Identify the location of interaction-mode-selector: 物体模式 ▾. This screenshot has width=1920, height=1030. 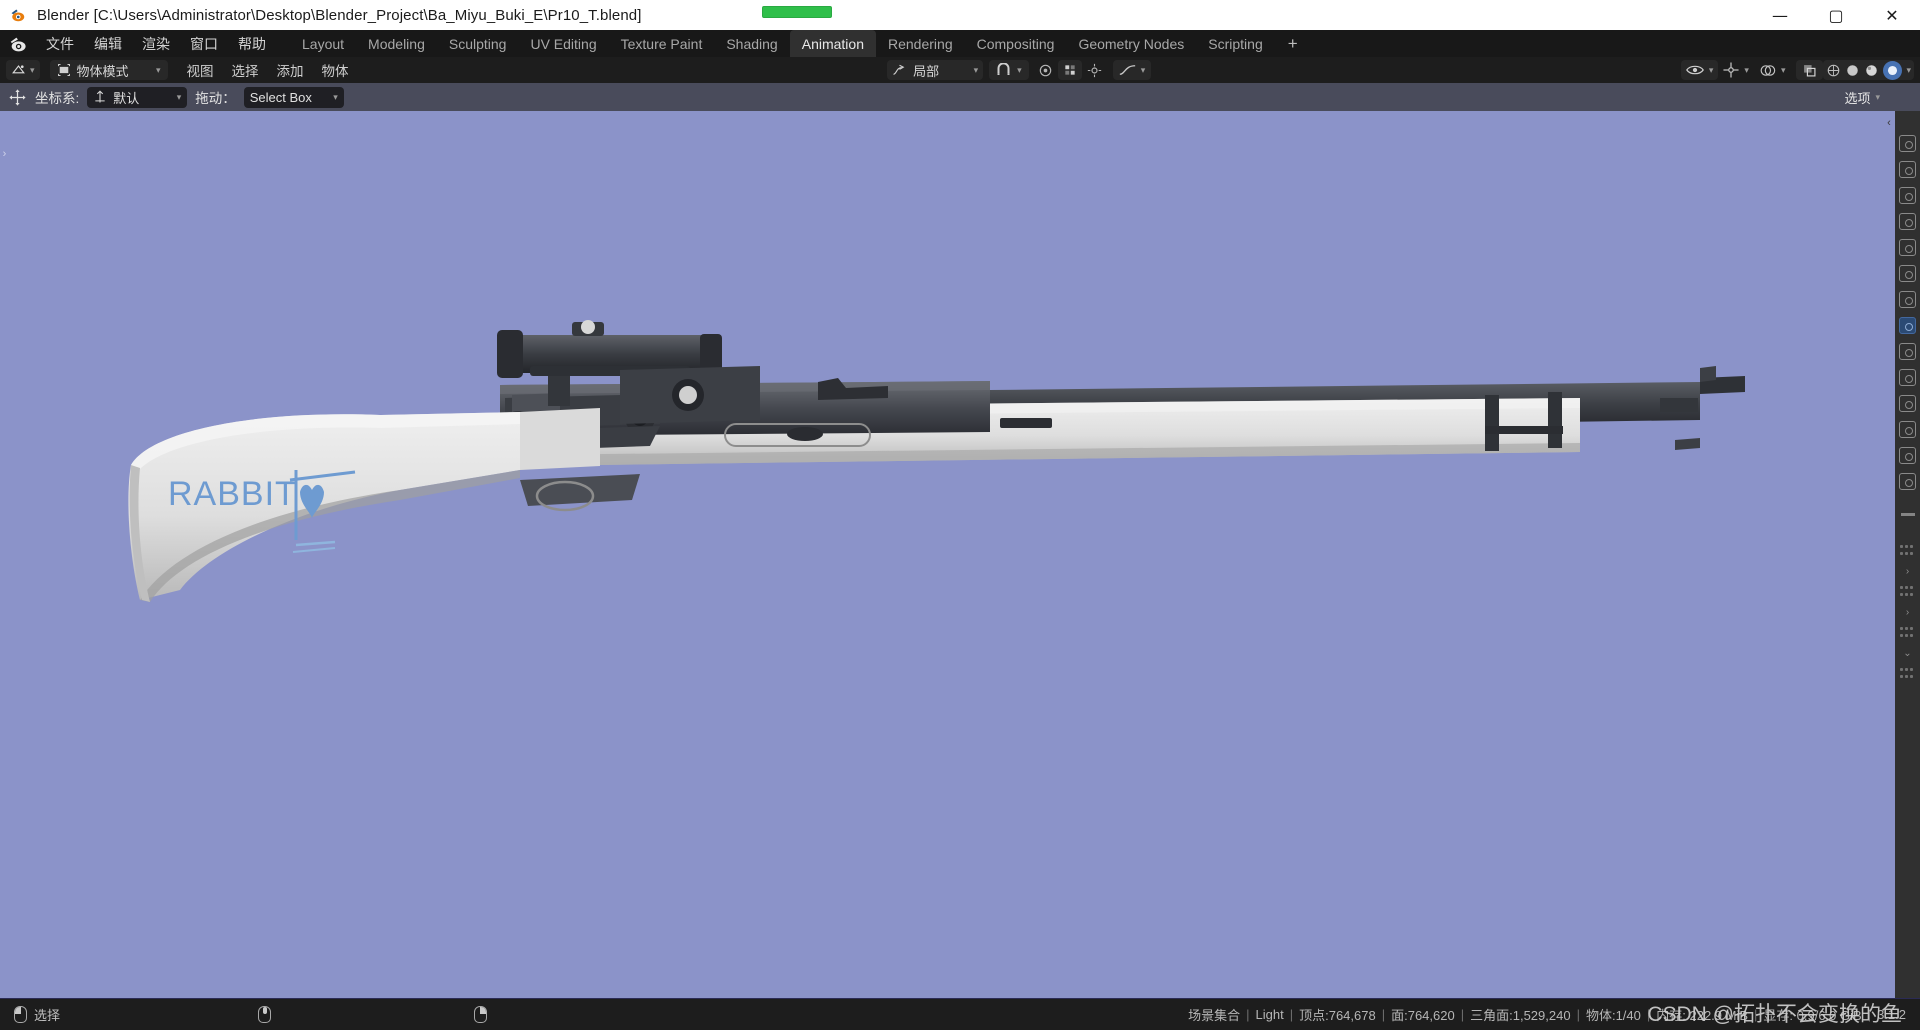
(108, 70).